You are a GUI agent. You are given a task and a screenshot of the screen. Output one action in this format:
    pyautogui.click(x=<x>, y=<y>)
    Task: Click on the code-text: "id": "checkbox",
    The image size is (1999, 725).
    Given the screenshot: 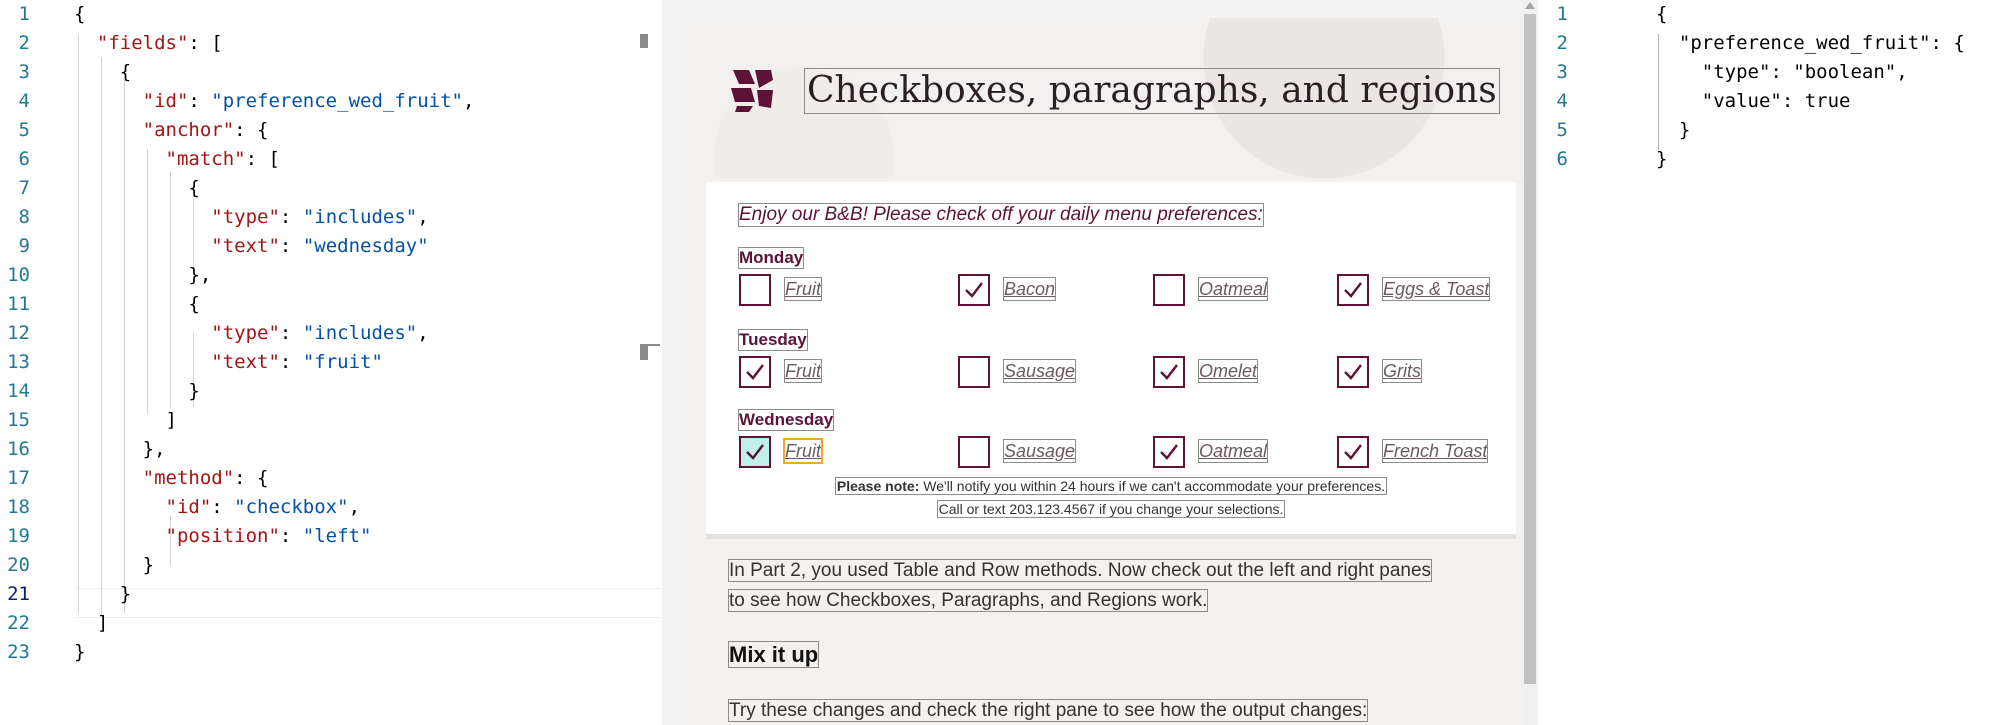 What is the action you would take?
    pyautogui.click(x=263, y=507)
    